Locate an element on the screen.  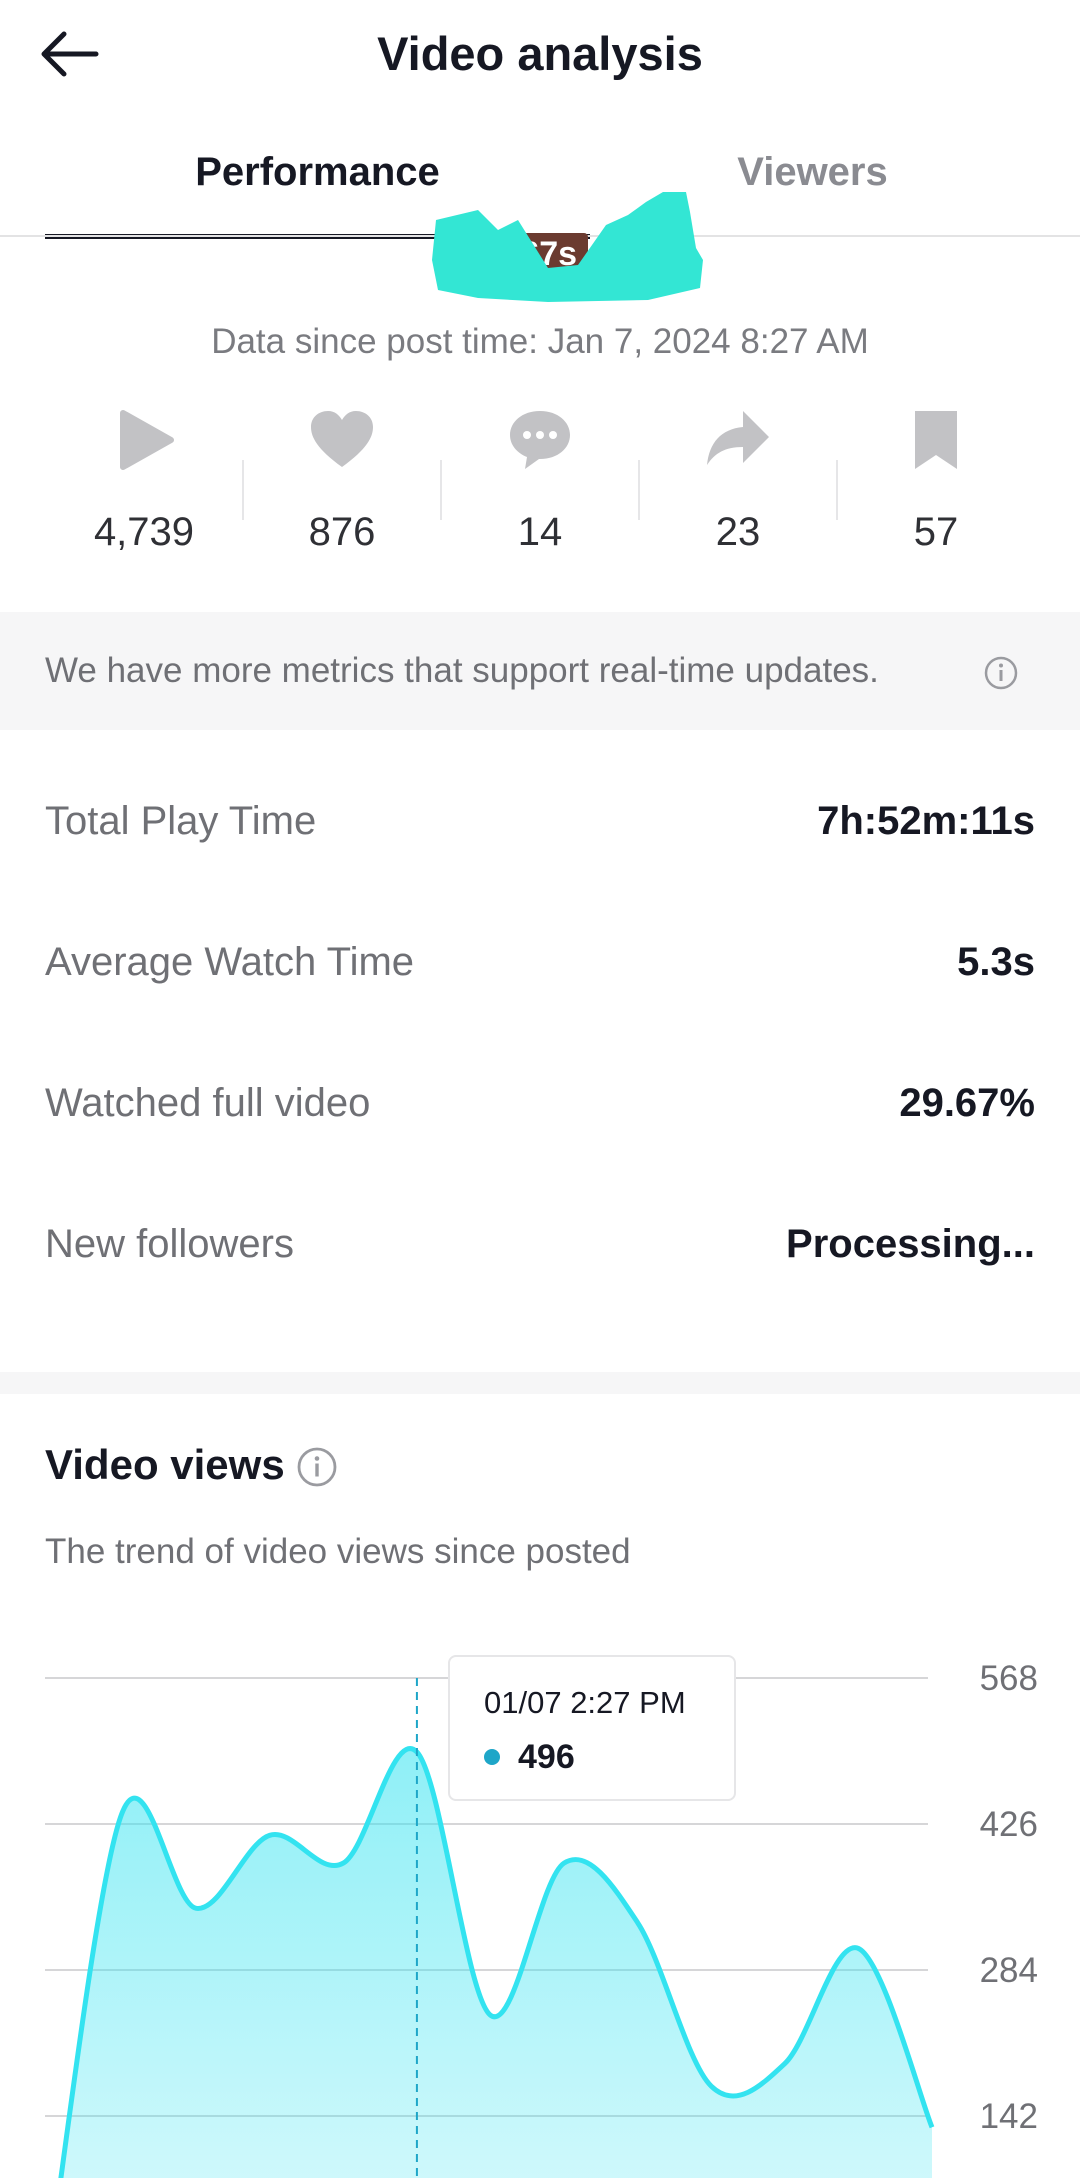
stat-comments-value: 14 is located at coordinates (540, 532).